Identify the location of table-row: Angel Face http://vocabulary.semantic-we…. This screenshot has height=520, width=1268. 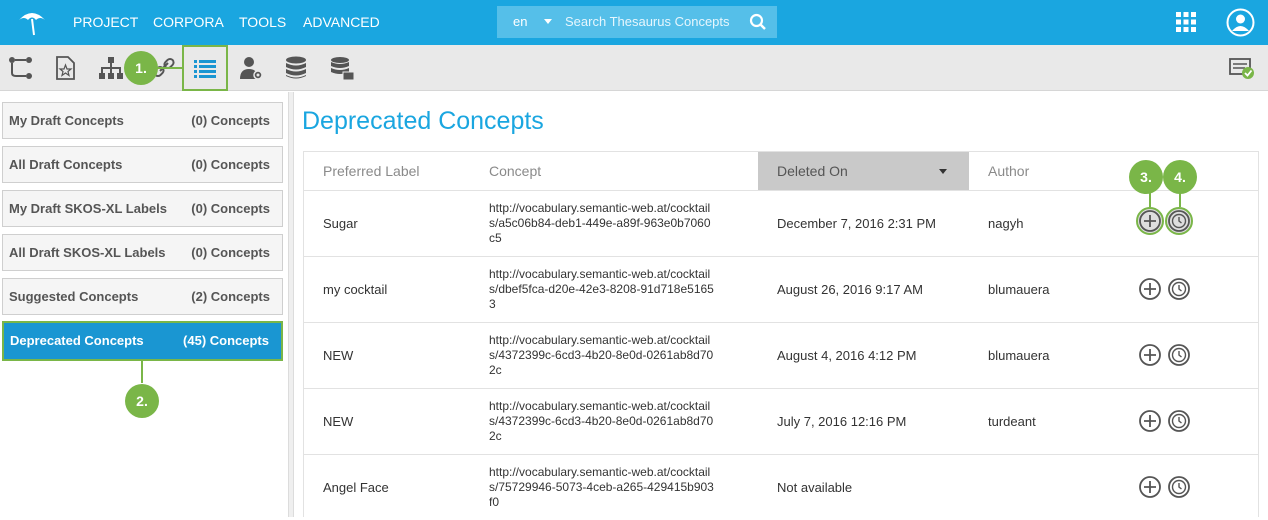
(781, 487).